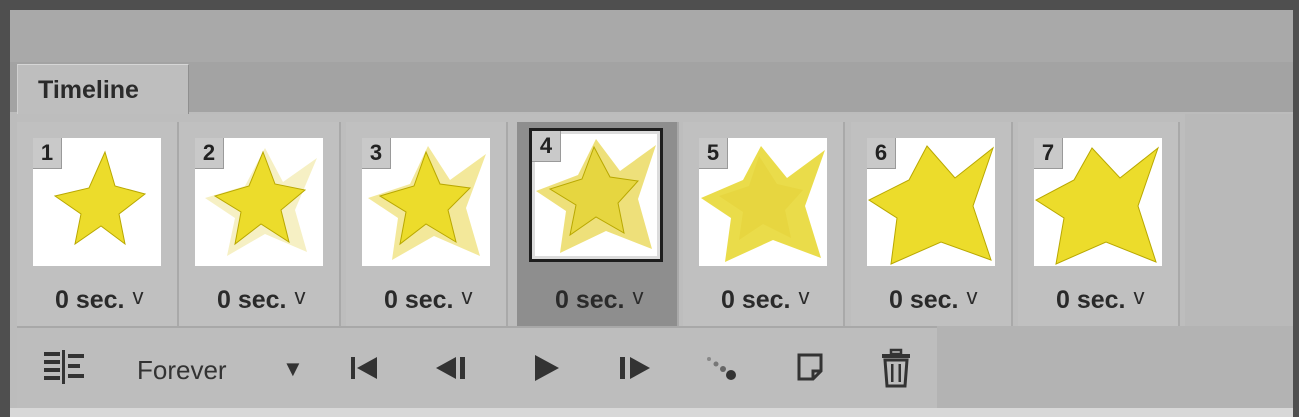  Describe the element at coordinates (426, 202) in the screenshot. I see `frame-thumbnail: 3` at that location.